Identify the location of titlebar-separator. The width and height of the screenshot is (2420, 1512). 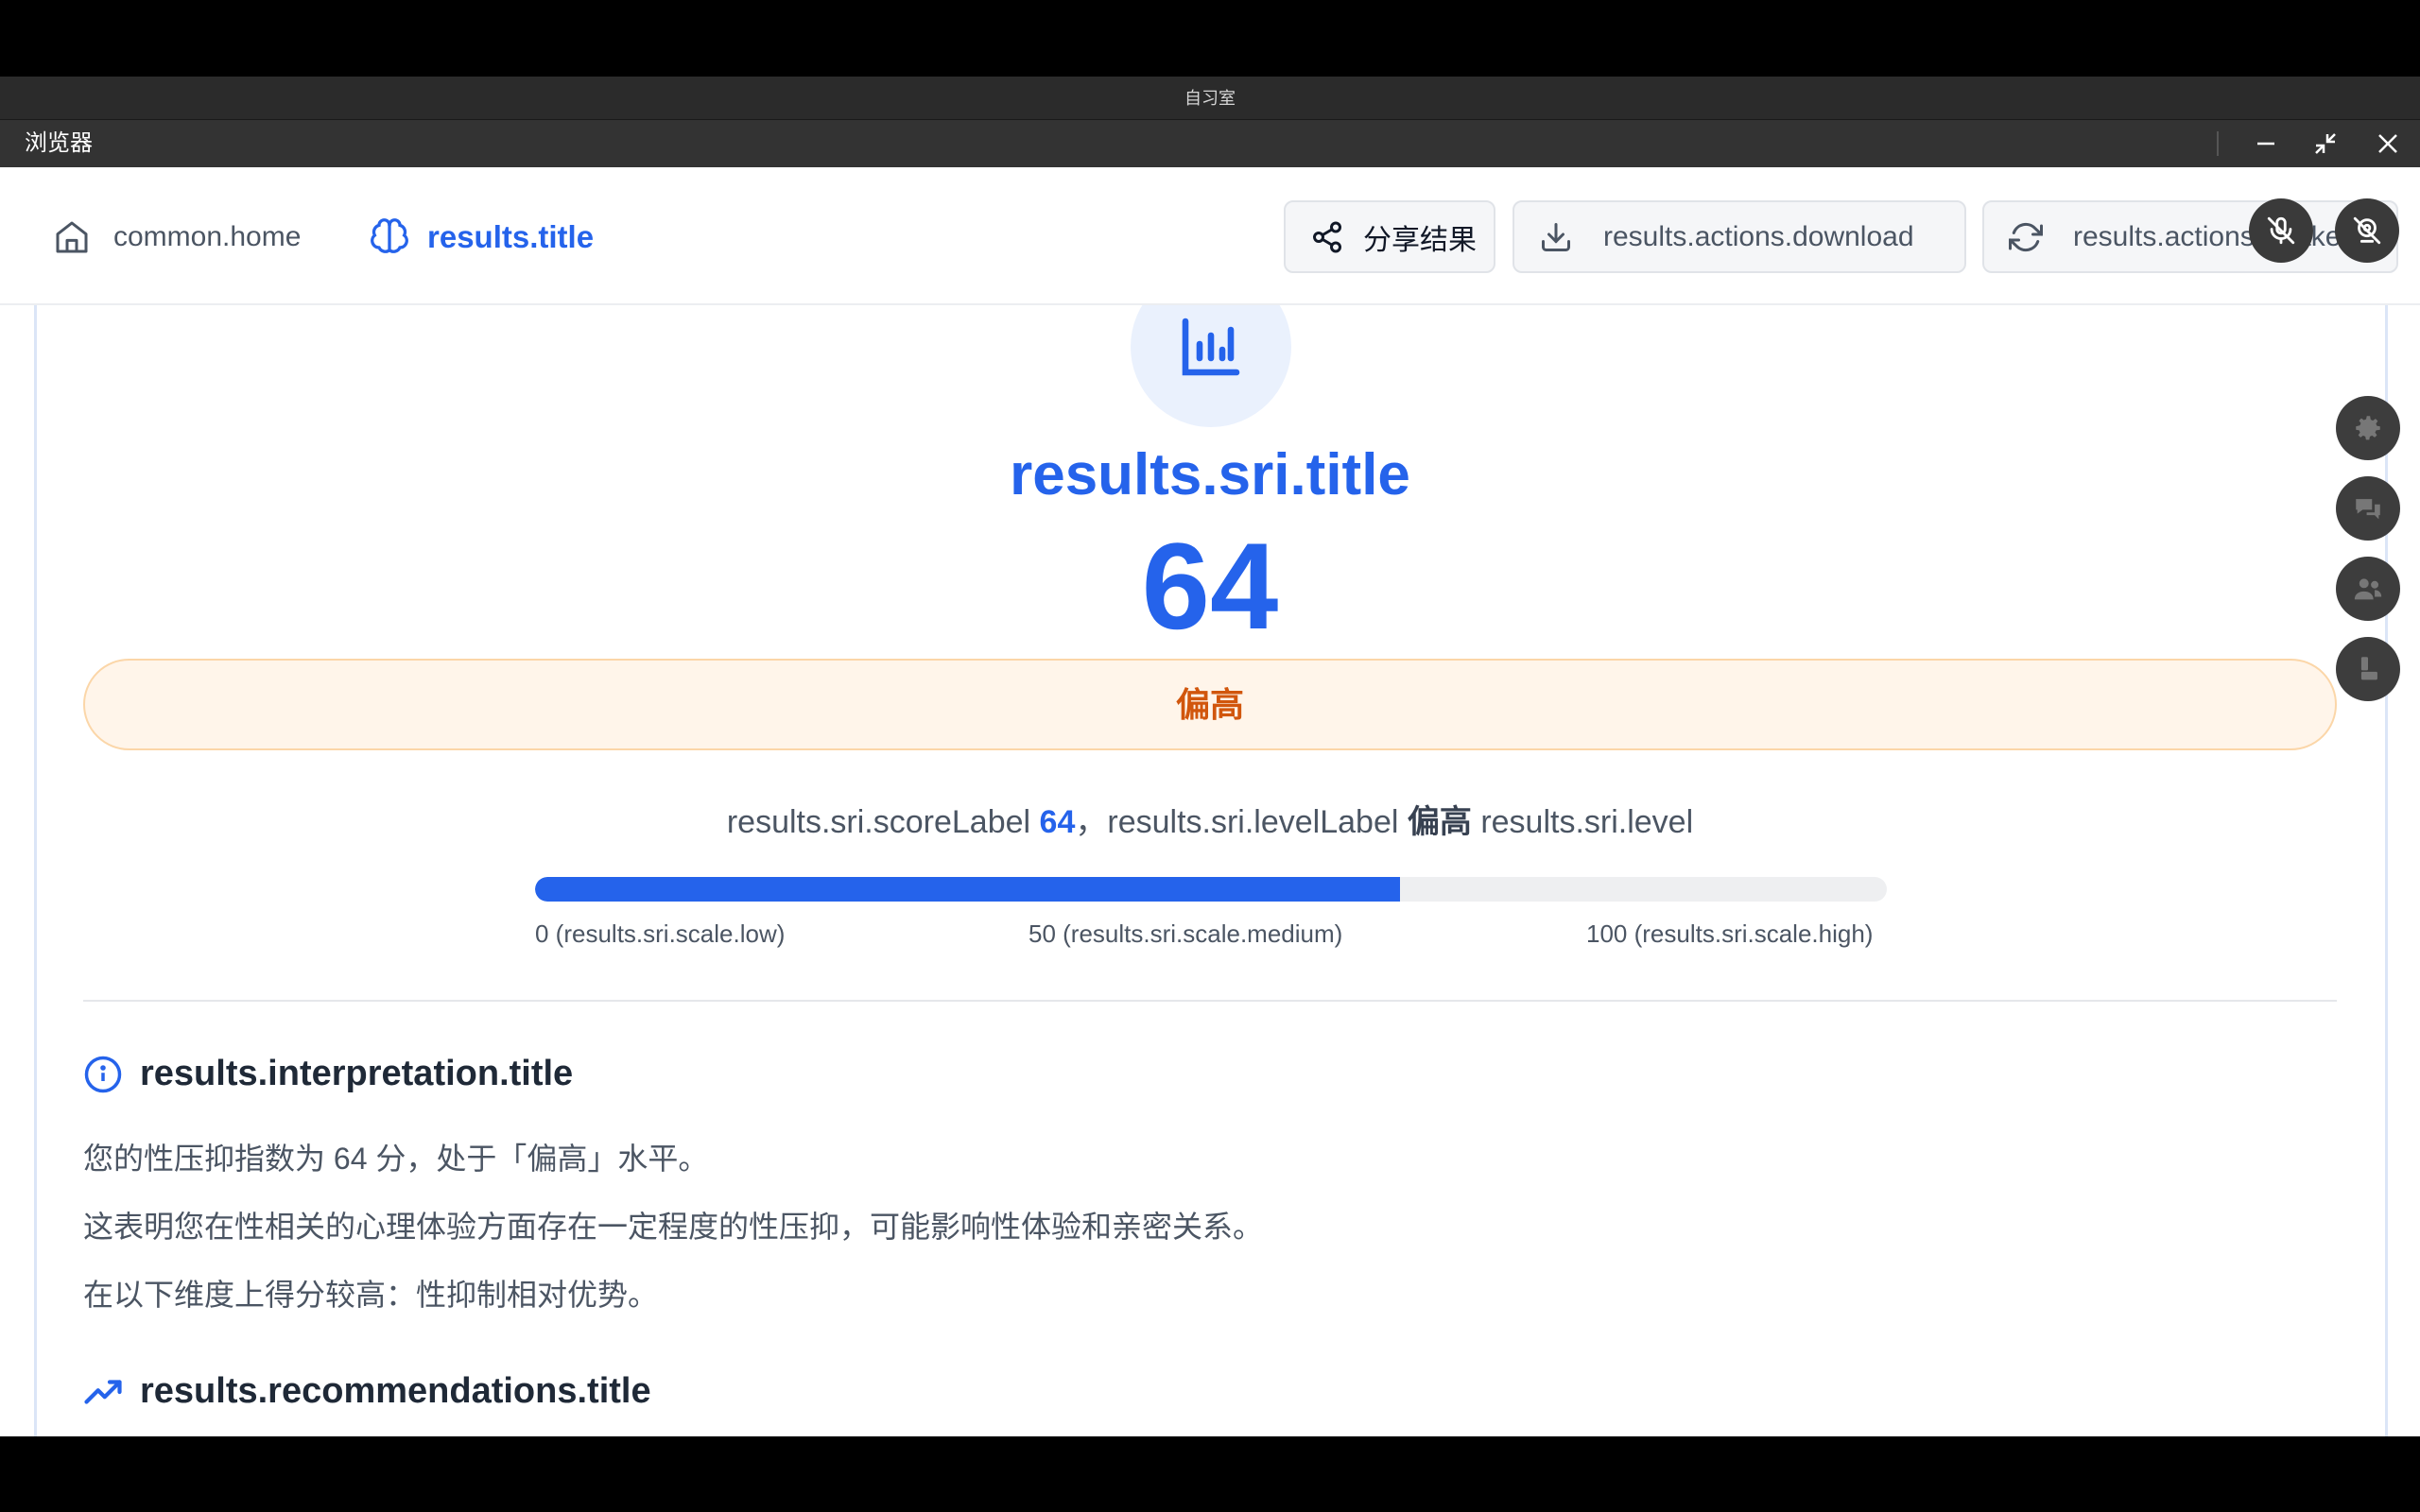
(2218, 143).